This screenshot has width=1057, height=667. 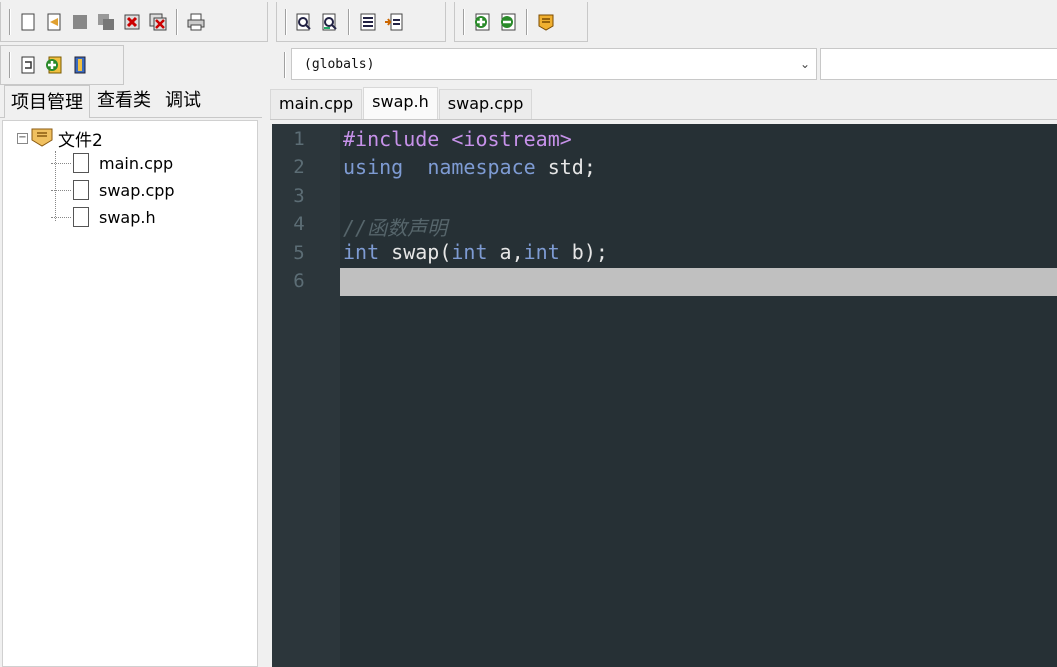 What do you see at coordinates (299, 224) in the screenshot?
I see `line-number: 4` at bounding box center [299, 224].